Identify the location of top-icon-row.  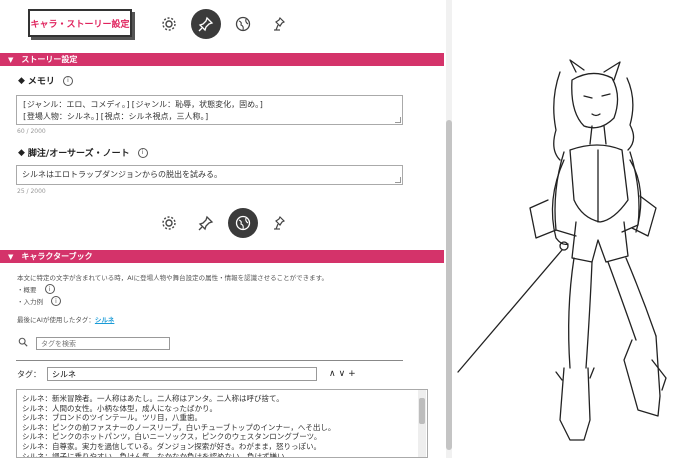
(228, 24).